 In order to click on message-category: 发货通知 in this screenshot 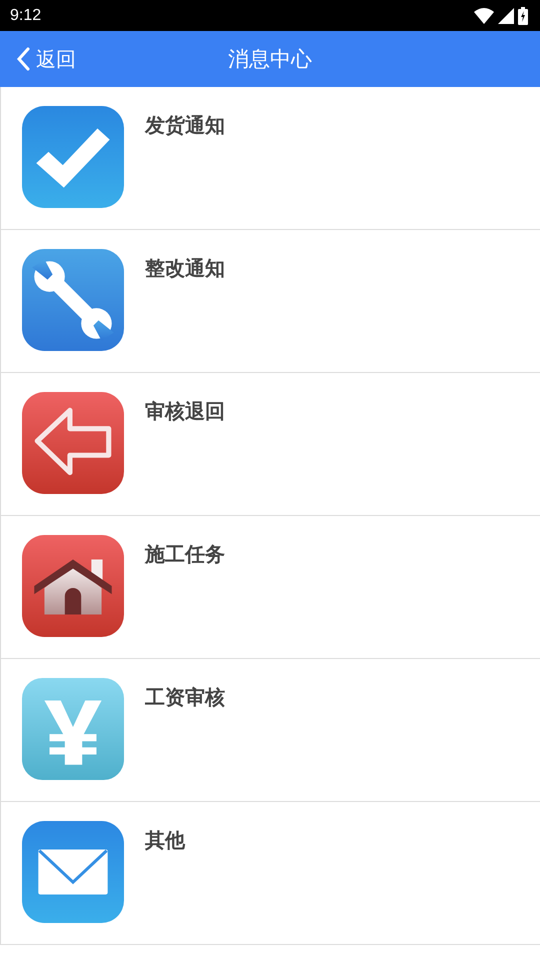, I will do `click(185, 125)`.